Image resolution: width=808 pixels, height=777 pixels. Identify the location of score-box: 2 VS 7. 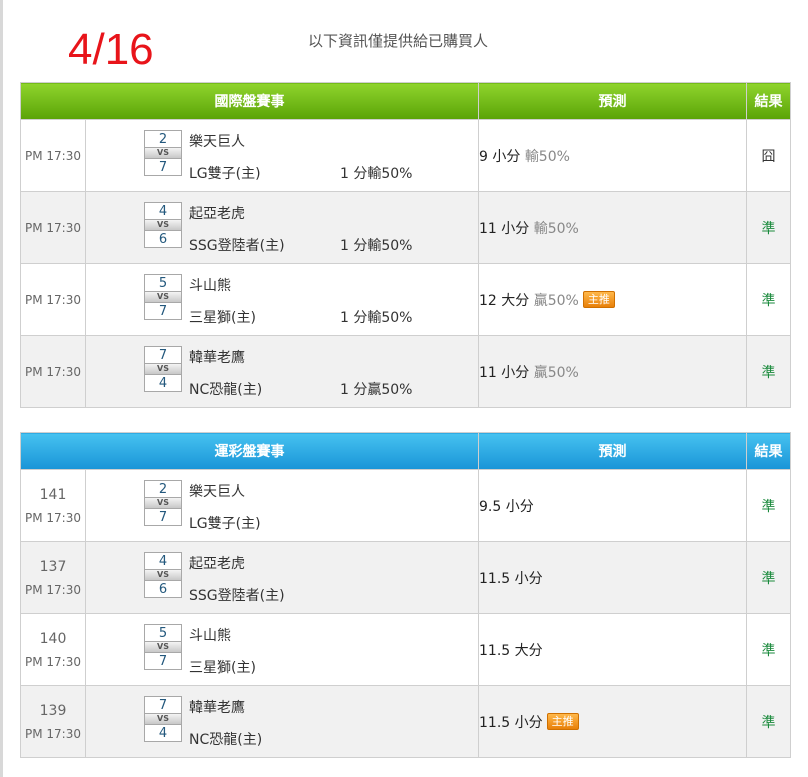
(163, 153).